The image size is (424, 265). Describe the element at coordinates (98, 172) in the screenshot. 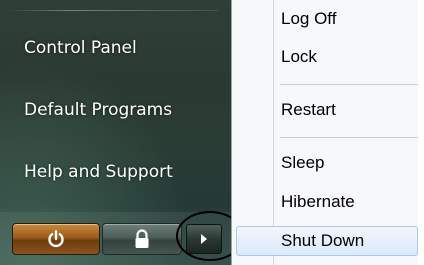

I see `help-and-support-item: Help and Support` at that location.